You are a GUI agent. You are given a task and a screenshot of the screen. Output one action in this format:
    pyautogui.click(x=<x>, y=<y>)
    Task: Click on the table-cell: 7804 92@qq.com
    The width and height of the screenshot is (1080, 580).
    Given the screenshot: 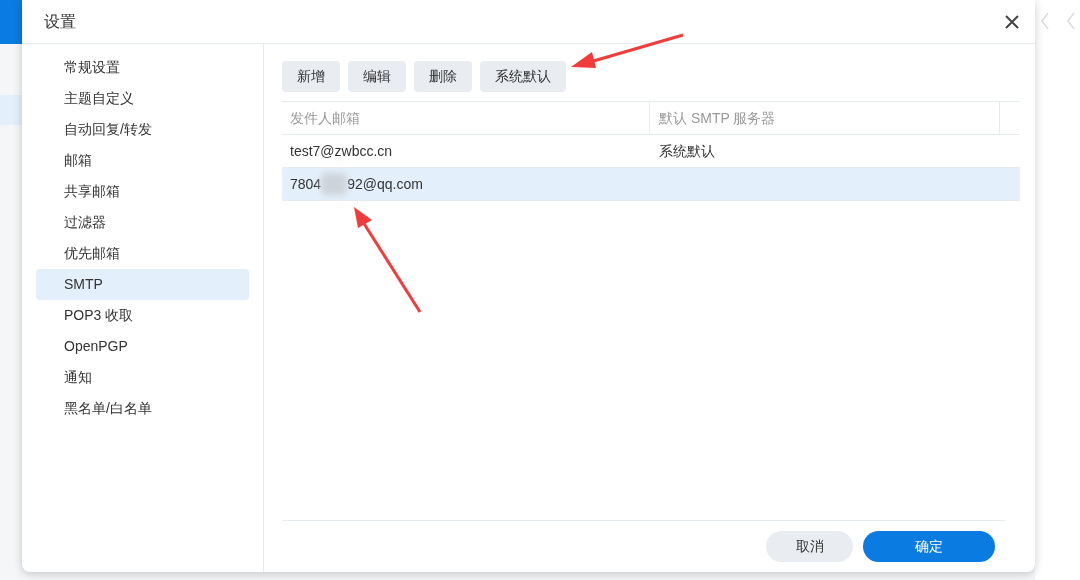 What is the action you would take?
    pyautogui.click(x=466, y=184)
    